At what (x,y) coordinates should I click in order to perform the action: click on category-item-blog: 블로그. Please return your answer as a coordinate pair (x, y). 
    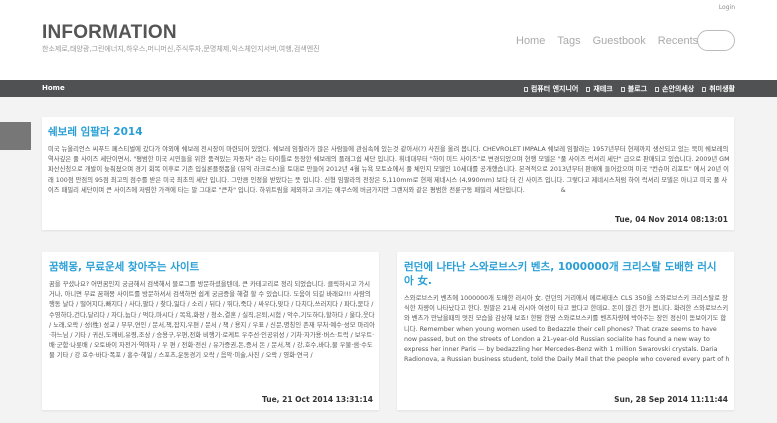
    Looking at the image, I should click on (634, 89).